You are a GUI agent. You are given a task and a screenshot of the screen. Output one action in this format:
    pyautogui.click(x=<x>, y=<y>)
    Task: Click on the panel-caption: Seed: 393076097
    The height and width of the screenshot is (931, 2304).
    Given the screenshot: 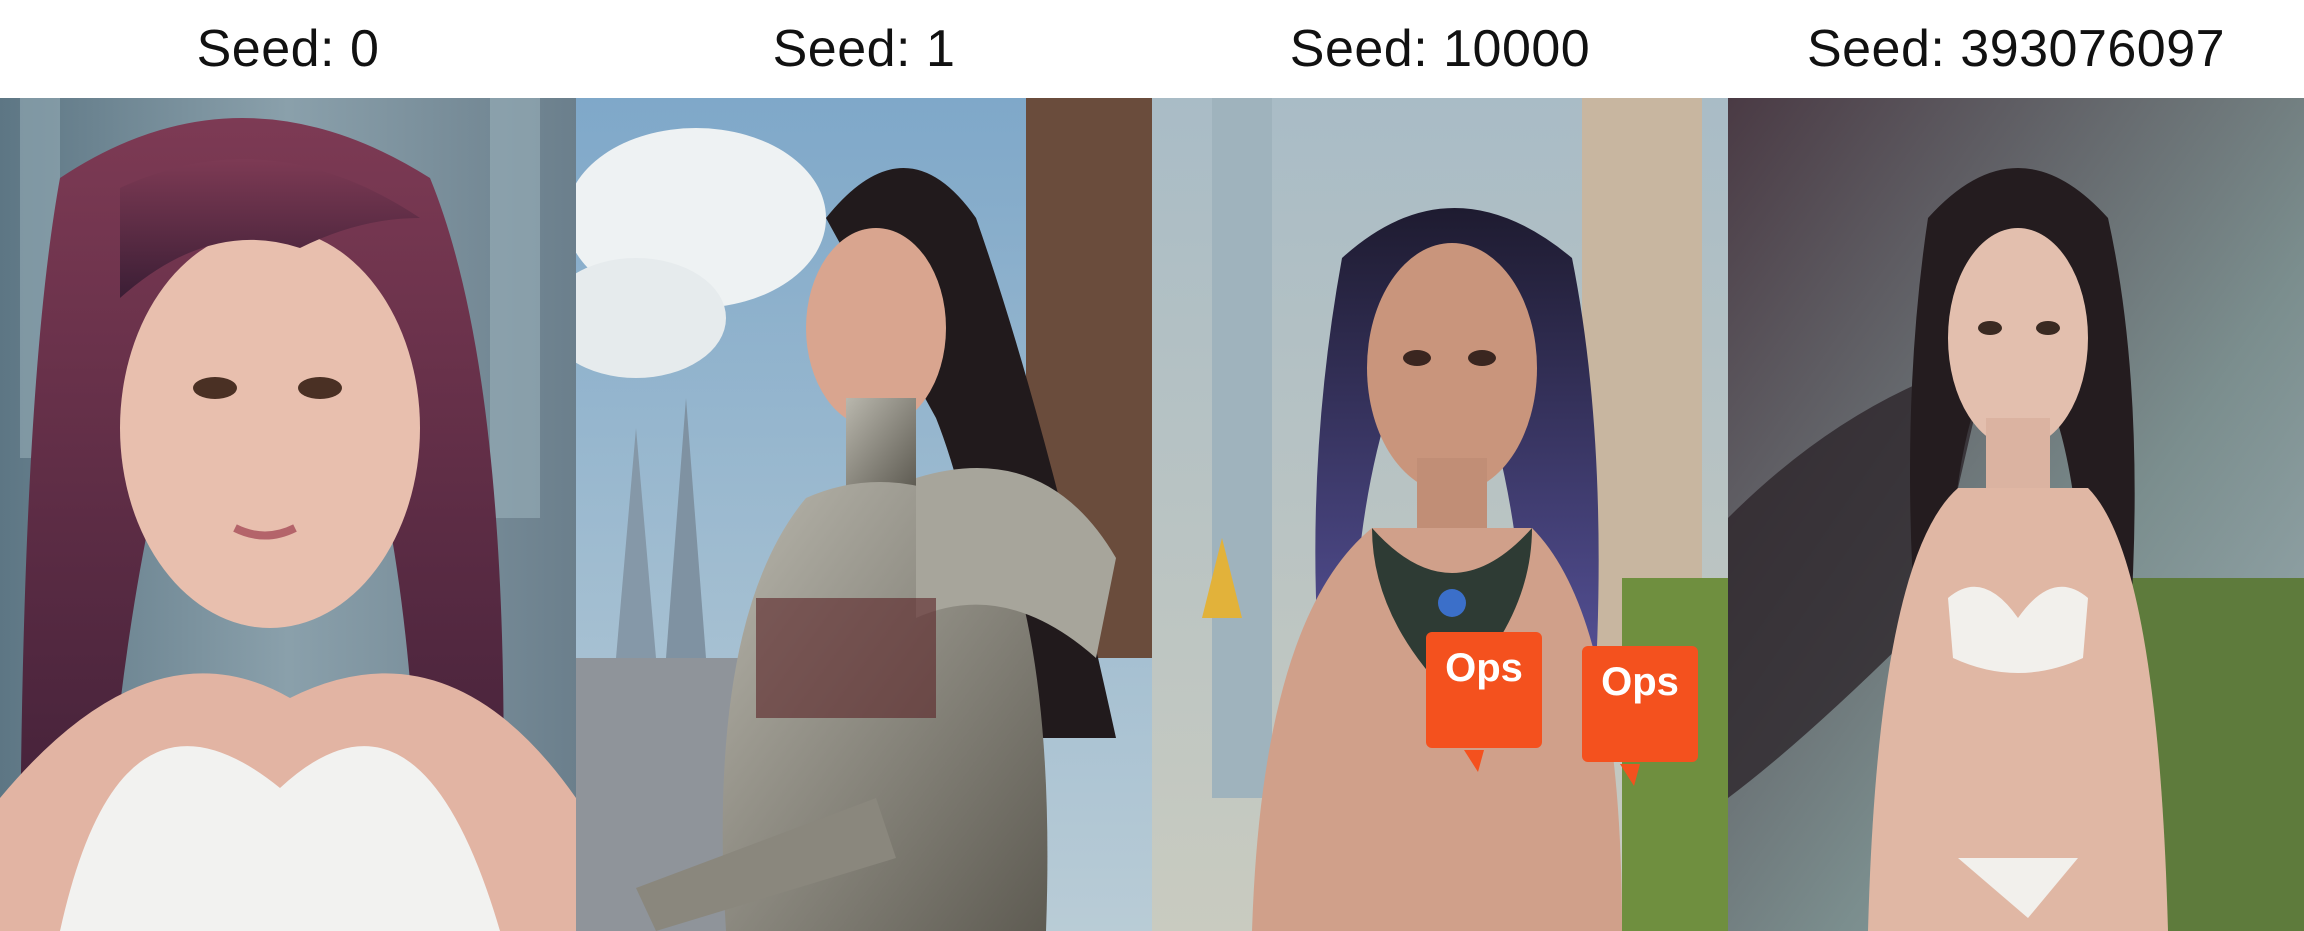 What is the action you would take?
    pyautogui.click(x=2016, y=49)
    